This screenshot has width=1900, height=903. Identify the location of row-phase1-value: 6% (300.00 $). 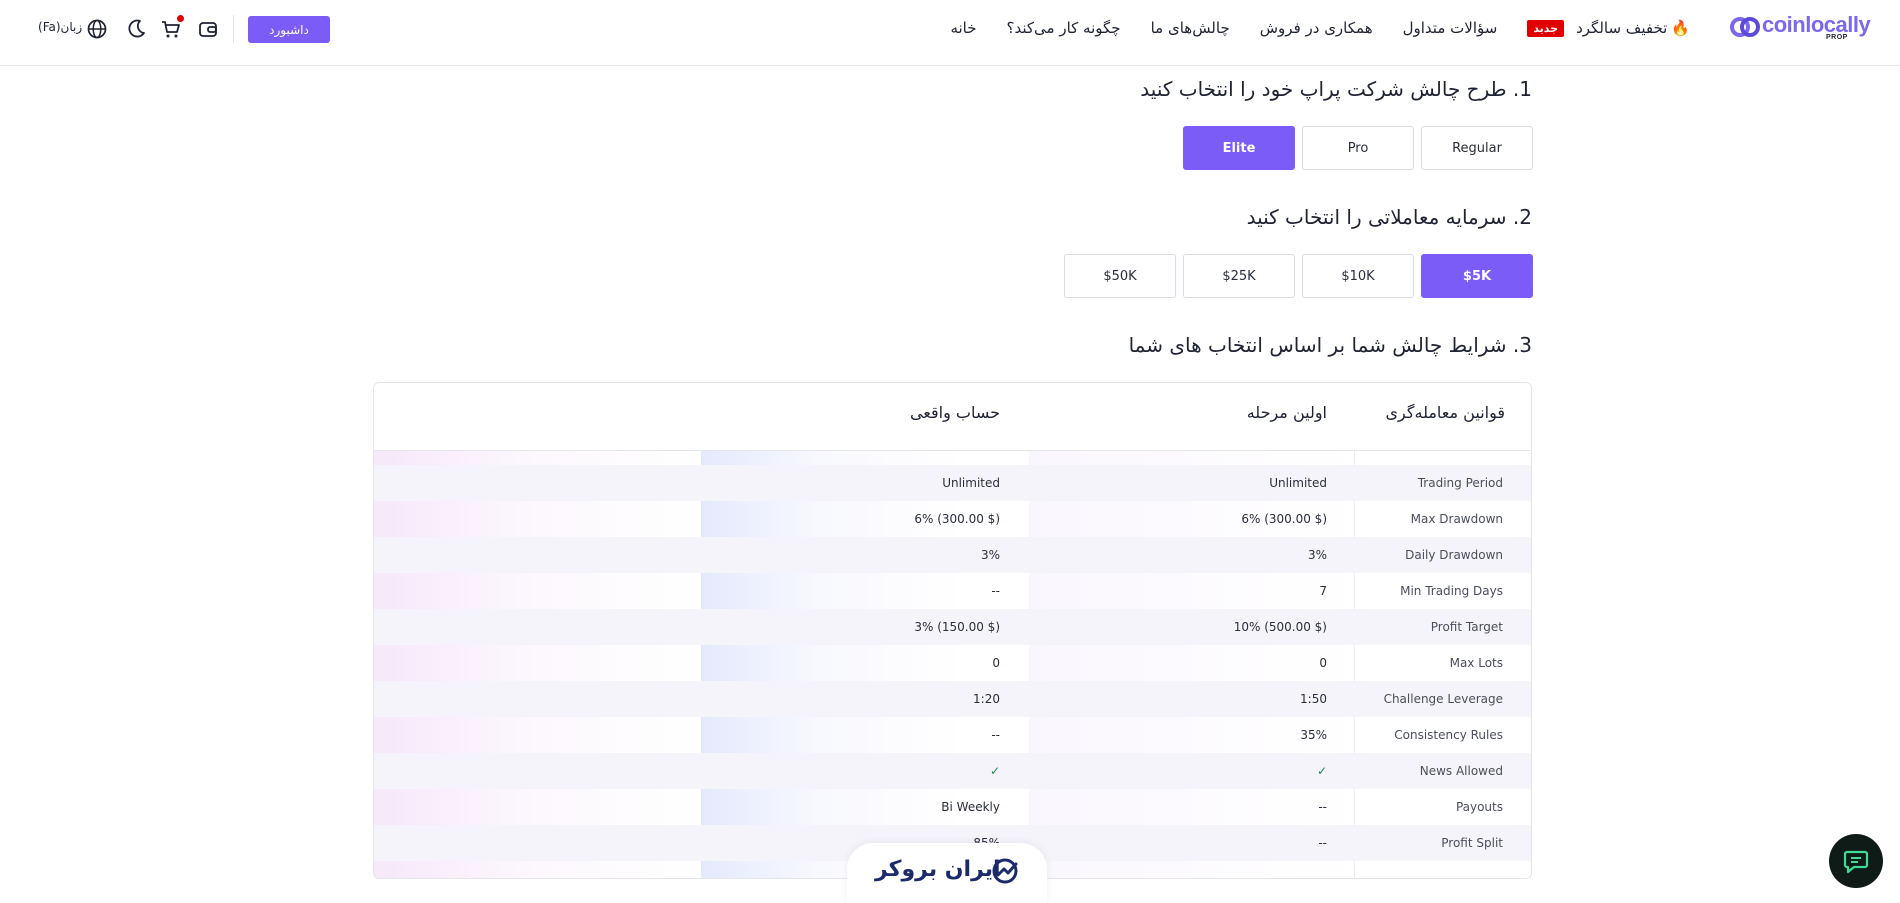
(1284, 519).